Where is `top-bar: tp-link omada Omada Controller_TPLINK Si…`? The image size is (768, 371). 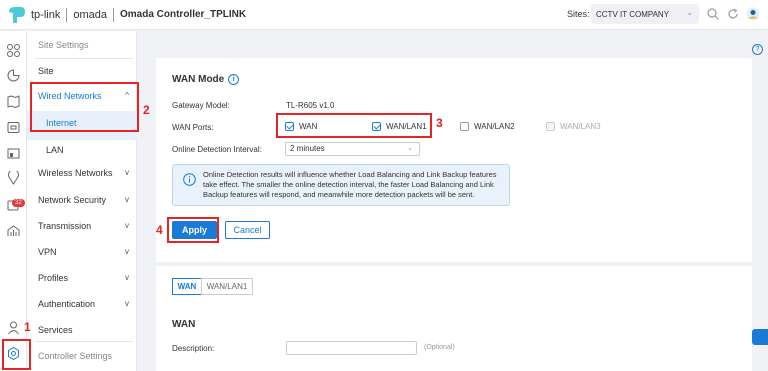
top-bar: tp-link omada Omada Controller_TPLINK Si… is located at coordinates (384, 15).